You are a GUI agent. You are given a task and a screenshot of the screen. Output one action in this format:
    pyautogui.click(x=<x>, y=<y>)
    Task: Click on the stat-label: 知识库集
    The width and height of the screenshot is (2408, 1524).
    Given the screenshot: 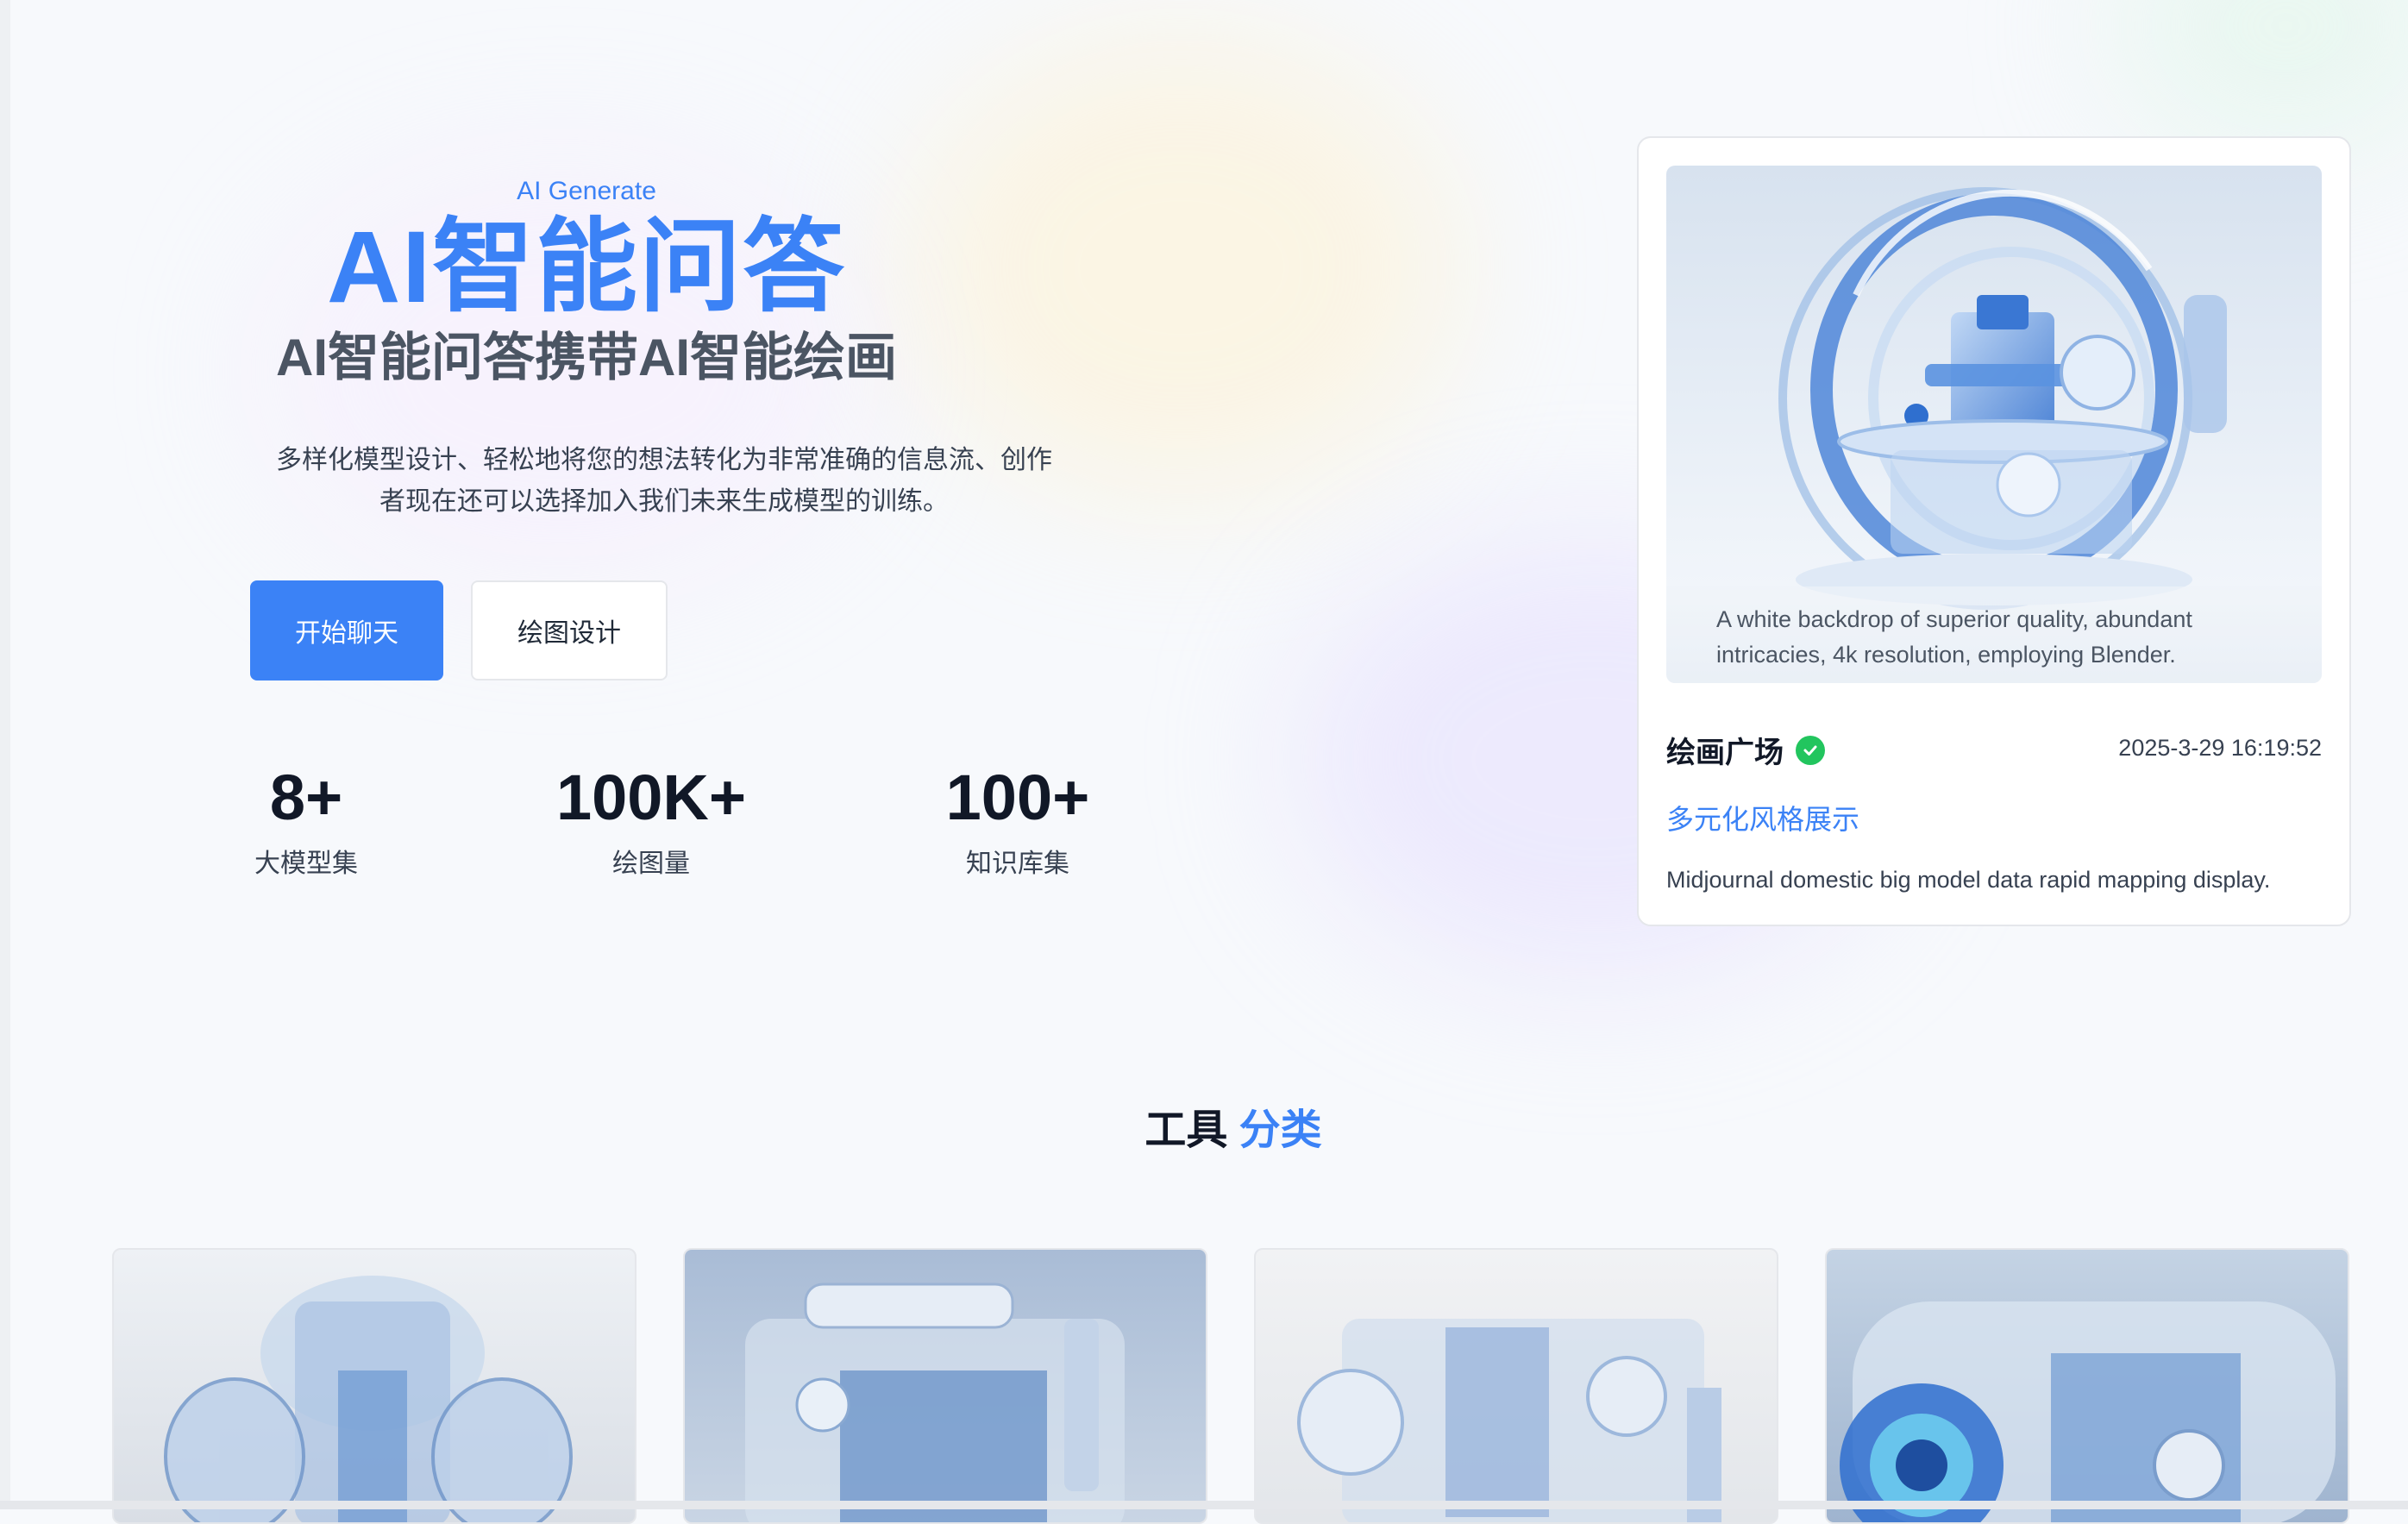 What is the action you would take?
    pyautogui.click(x=1017, y=864)
    